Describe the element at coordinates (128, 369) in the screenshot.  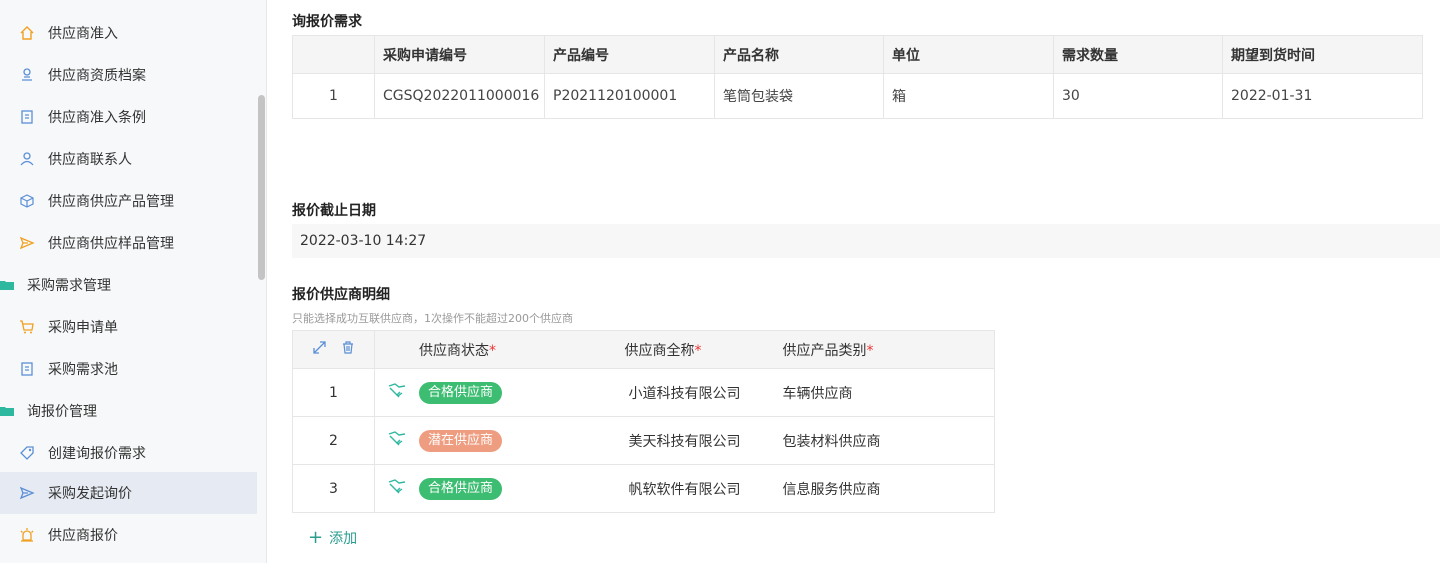
I see `sidebar-item-demand-pool: 采购需求池` at that location.